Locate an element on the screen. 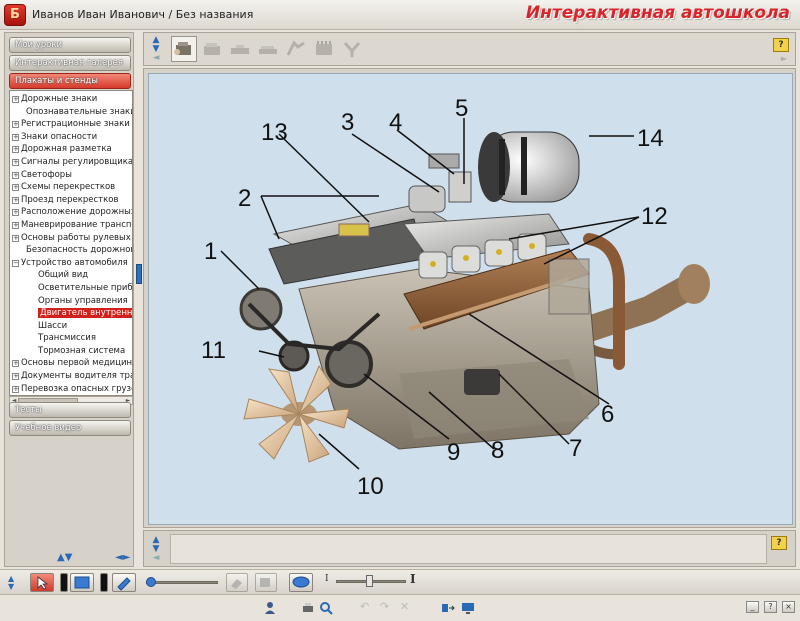  description-field is located at coordinates (468, 549).